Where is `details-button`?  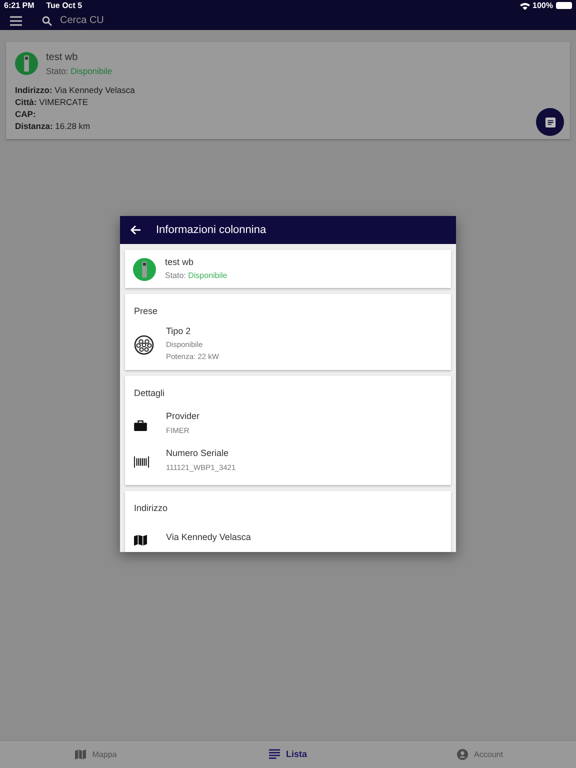 details-button is located at coordinates (550, 122).